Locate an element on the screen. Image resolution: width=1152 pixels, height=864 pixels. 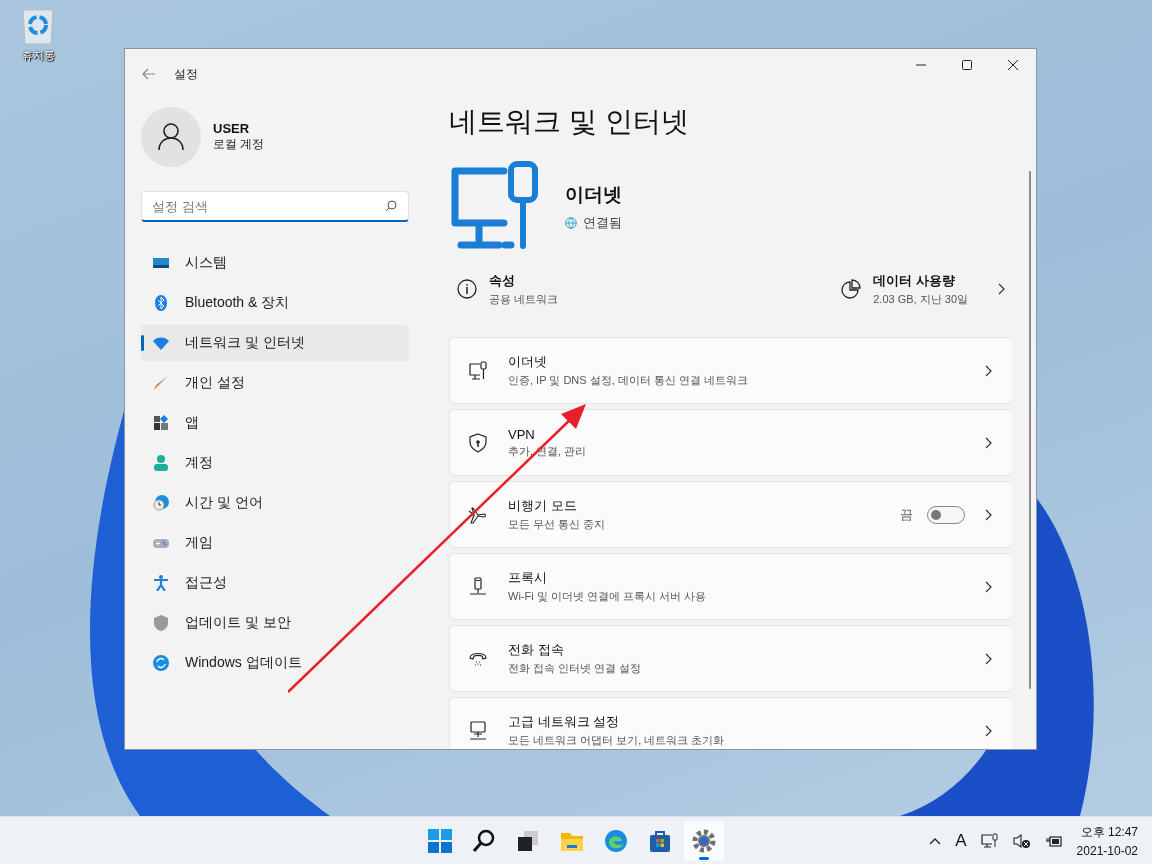
setting-title: 프록시 is located at coordinates (528, 578).